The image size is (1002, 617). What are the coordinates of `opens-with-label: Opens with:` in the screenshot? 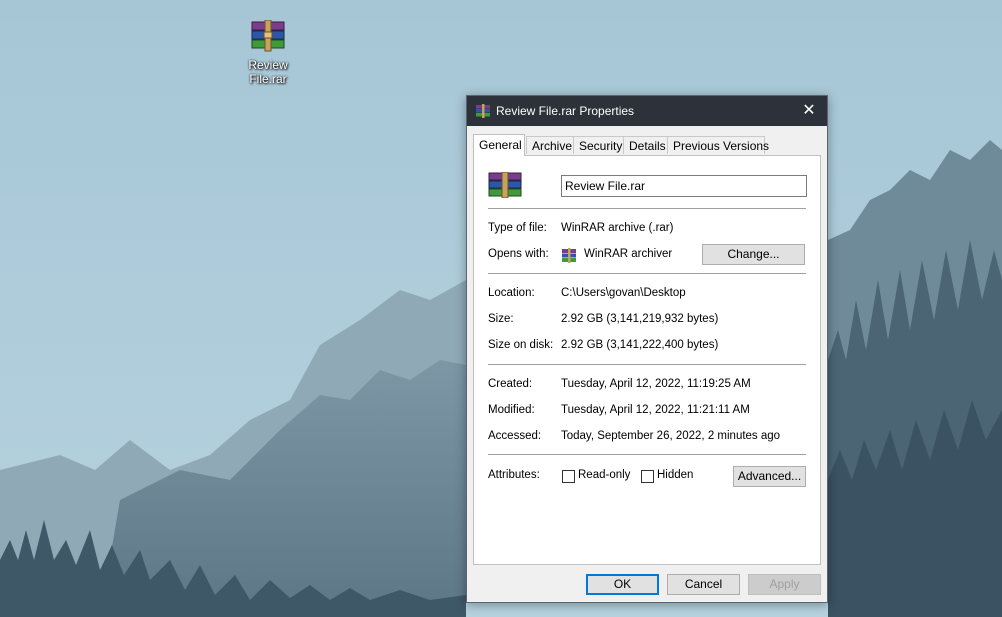 It's located at (518, 254).